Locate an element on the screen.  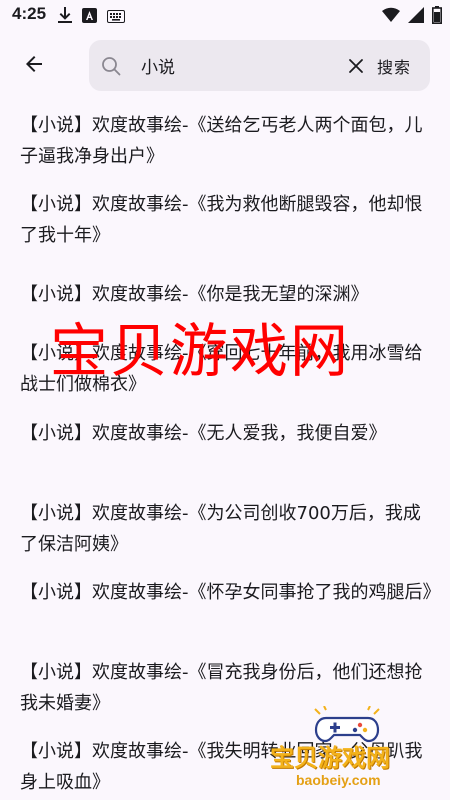
clear-button is located at coordinates (356, 66).